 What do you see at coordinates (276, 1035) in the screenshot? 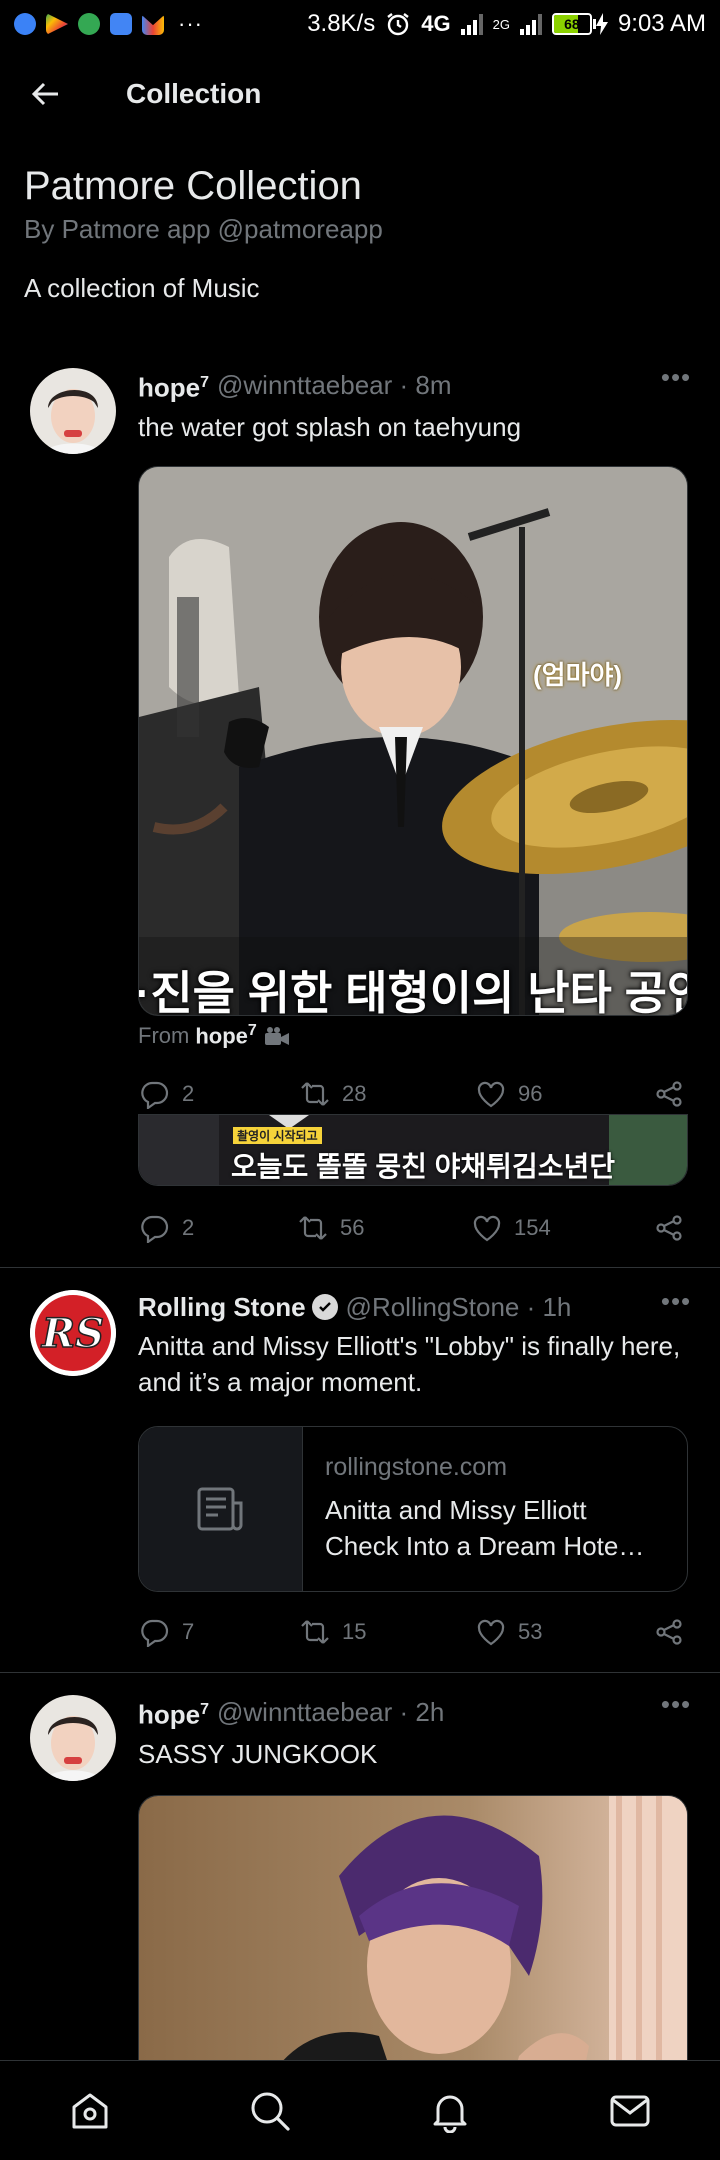
I see `video-camera-icon` at bounding box center [276, 1035].